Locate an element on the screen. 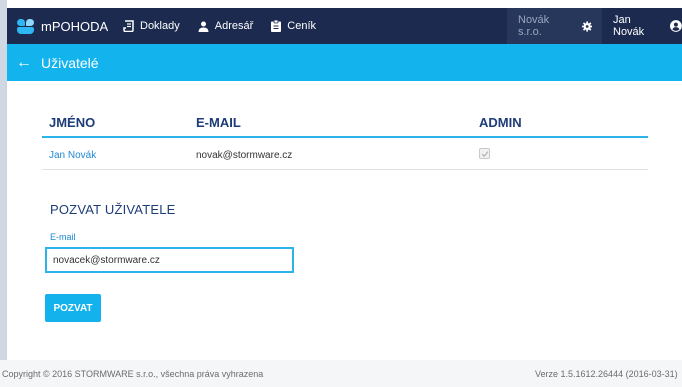 This screenshot has width=682, height=387. person-icon is located at coordinates (203, 26).